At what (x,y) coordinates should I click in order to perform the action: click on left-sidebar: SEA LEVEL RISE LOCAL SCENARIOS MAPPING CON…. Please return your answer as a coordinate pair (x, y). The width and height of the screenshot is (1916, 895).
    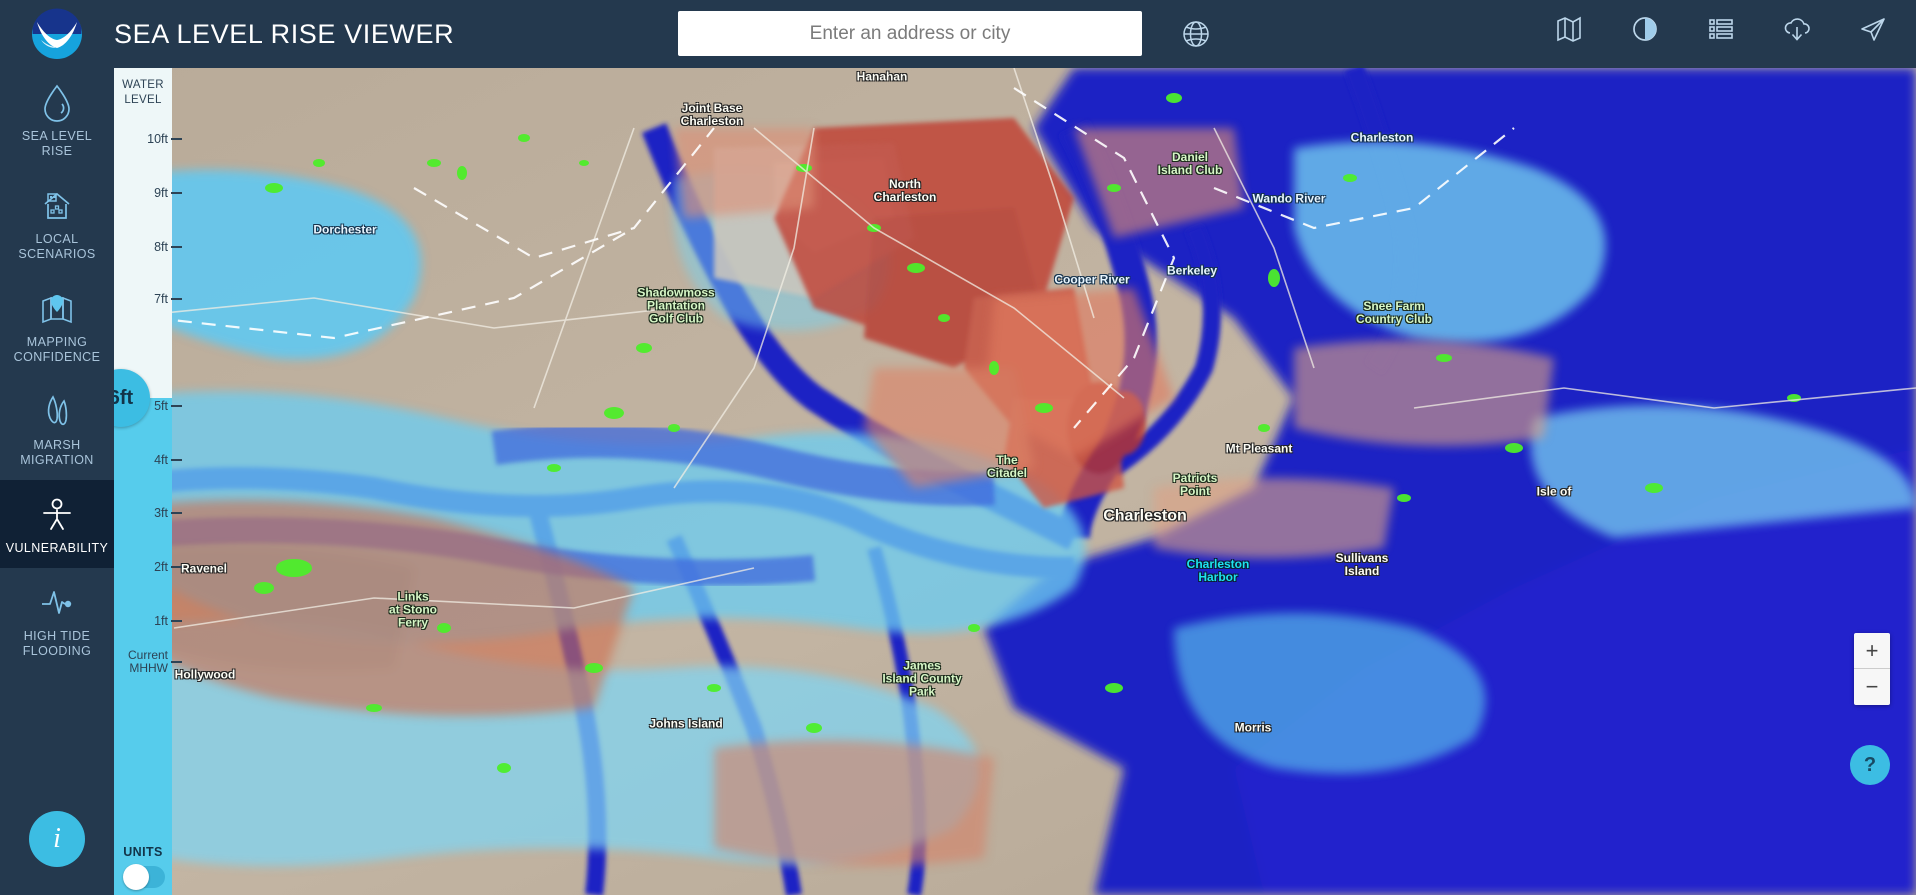
    Looking at the image, I should click on (57, 481).